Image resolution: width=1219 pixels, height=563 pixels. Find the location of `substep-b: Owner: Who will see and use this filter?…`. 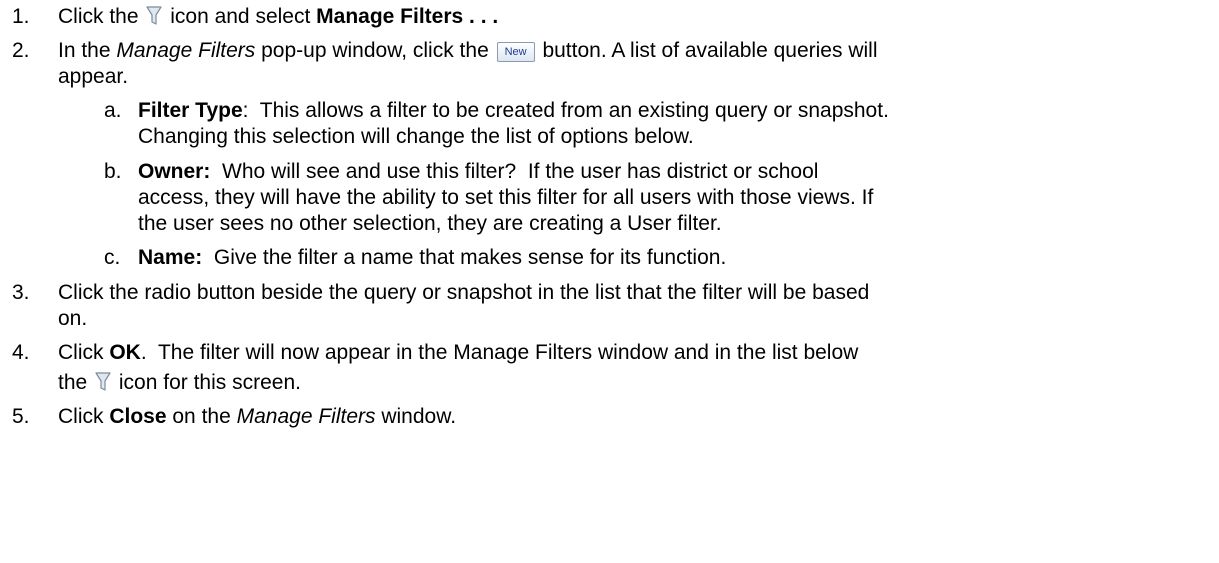

substep-b: Owner: Who will see and use this filter?… is located at coordinates (478, 172).